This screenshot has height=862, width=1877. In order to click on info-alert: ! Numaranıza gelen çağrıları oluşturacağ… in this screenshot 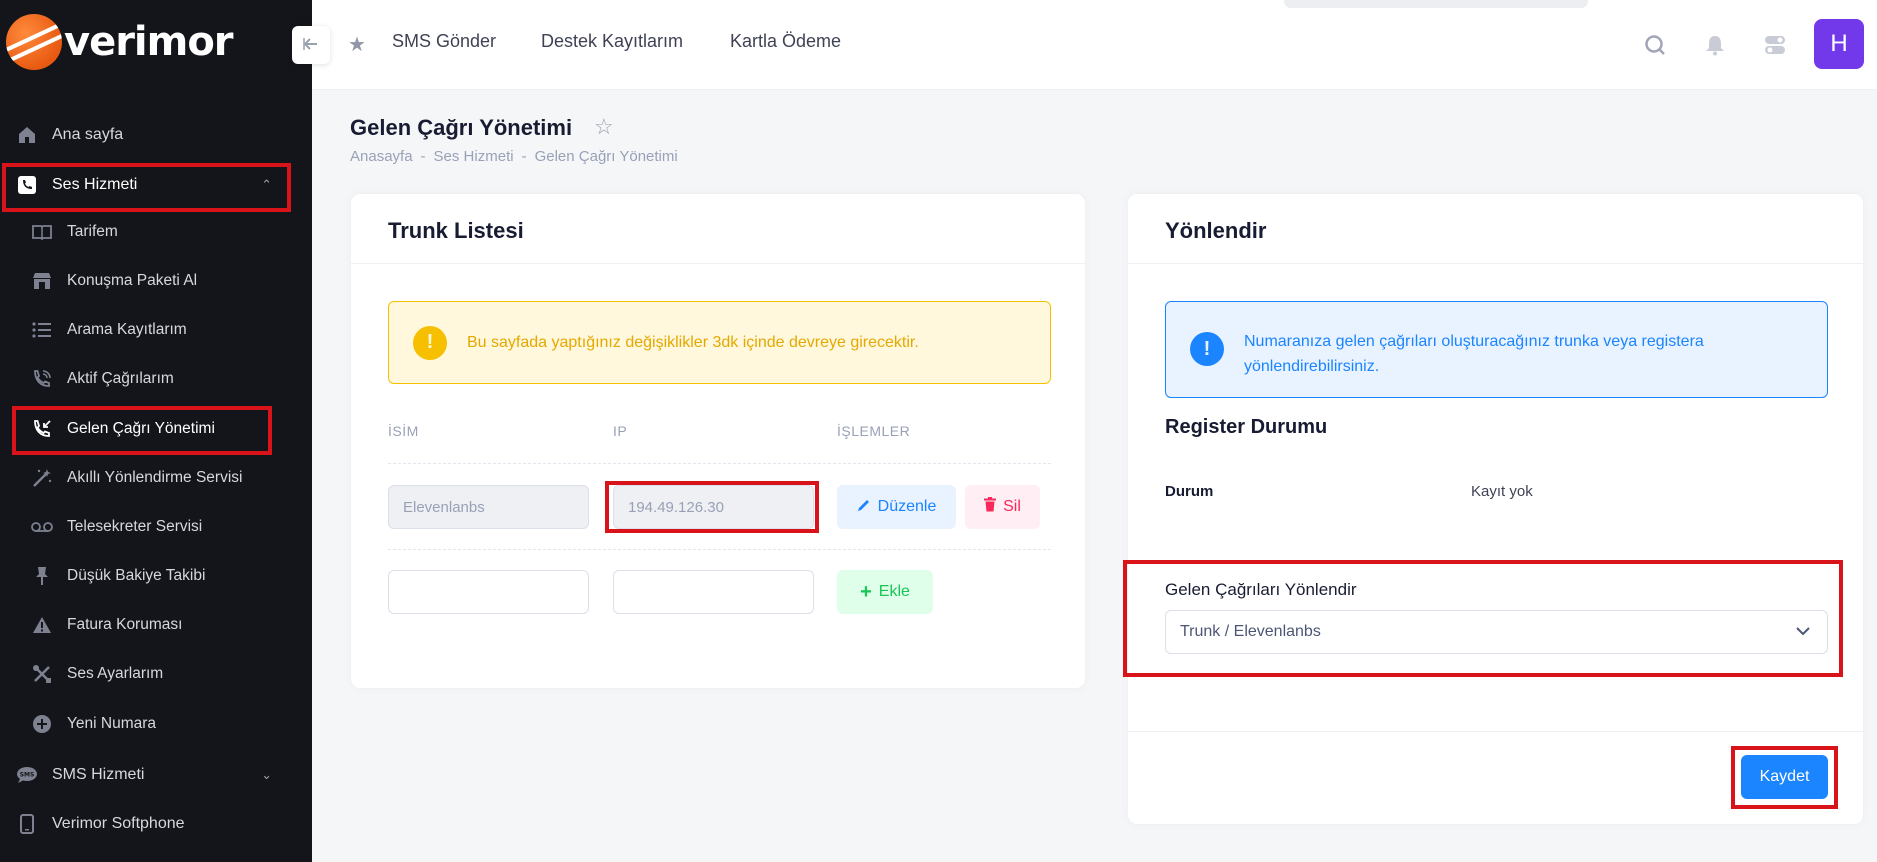, I will do `click(1496, 349)`.